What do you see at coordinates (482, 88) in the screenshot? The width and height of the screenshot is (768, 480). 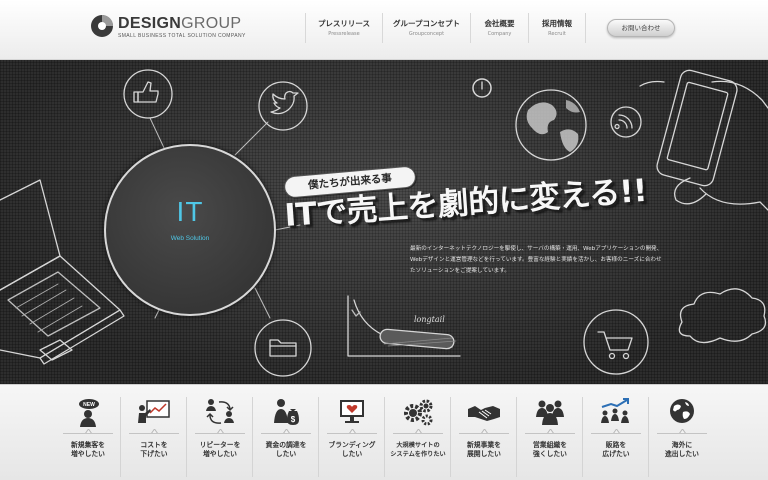 I see `power-icon` at bounding box center [482, 88].